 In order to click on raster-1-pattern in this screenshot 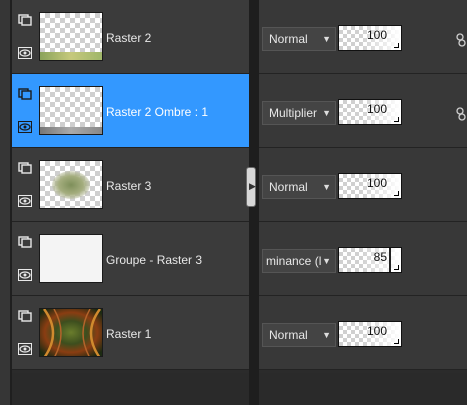, I will do `click(72, 332)`.